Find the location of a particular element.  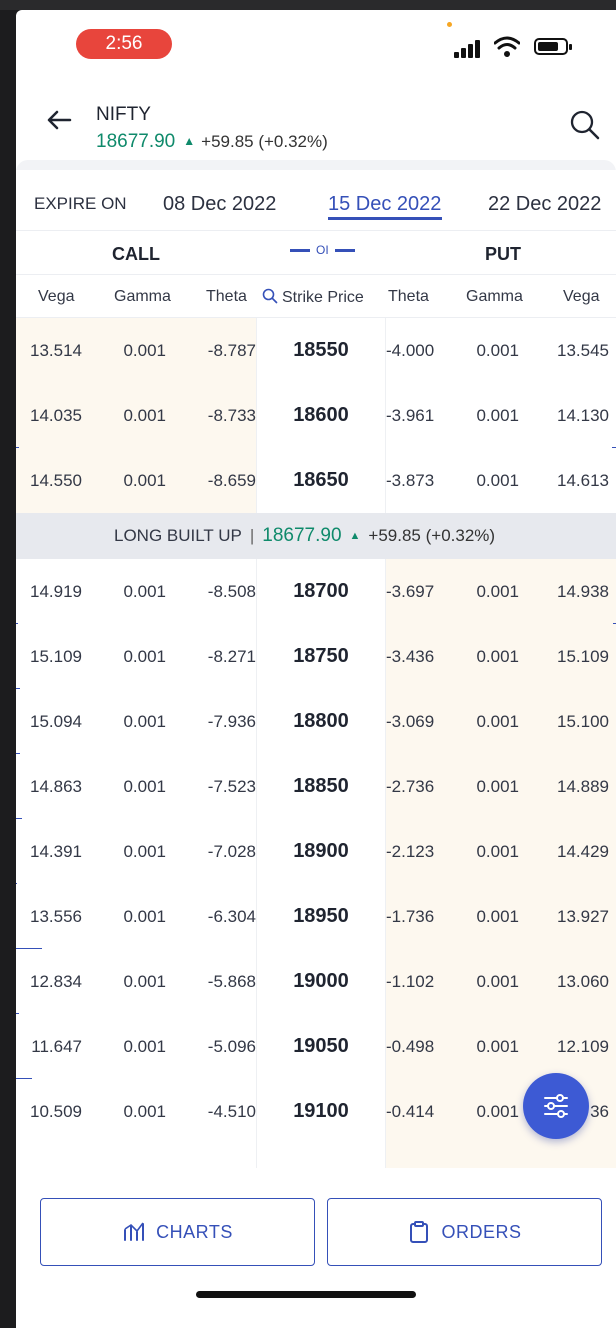

charts-button: CHARTS is located at coordinates (177, 1232).